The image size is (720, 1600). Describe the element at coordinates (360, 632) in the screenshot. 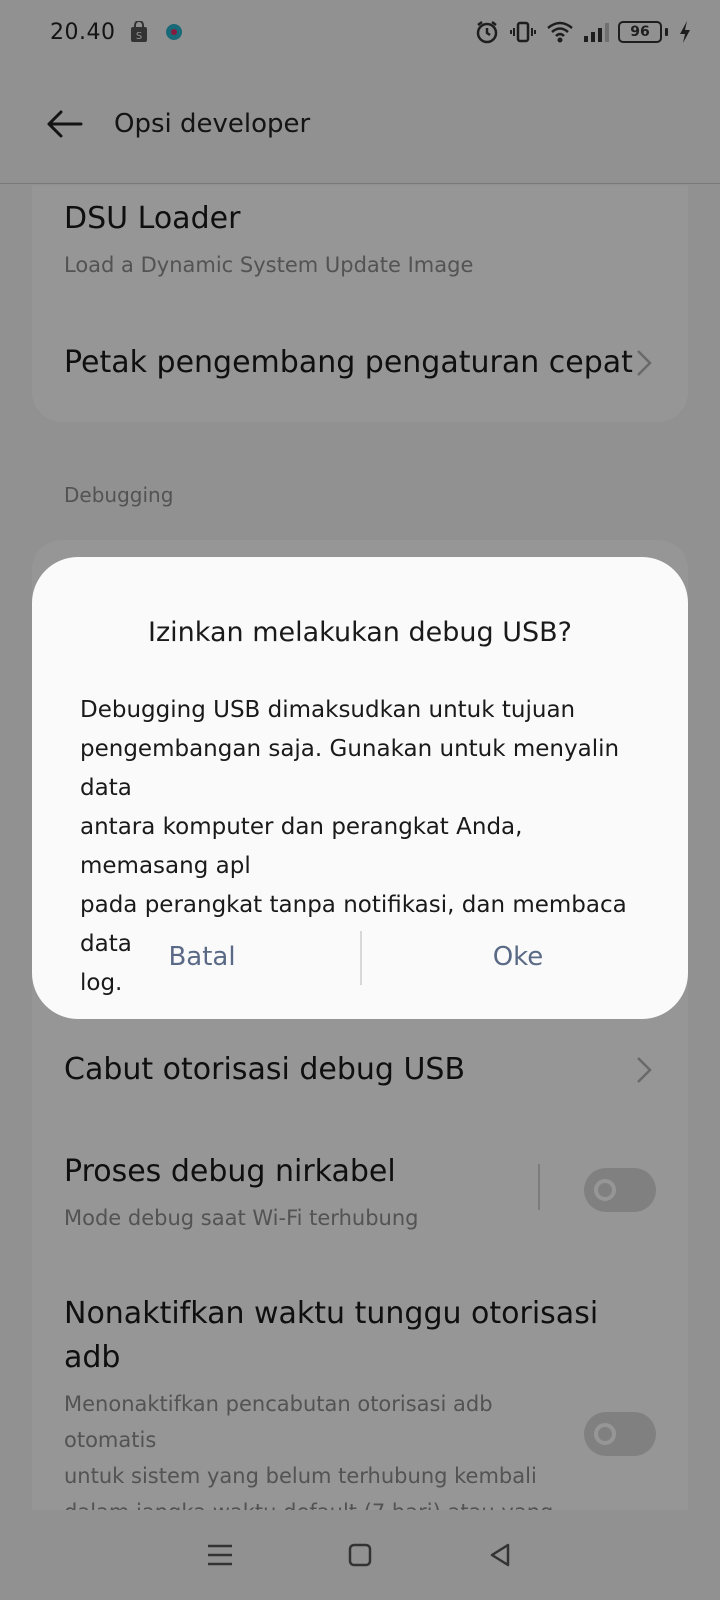

I see `dialog-title: Izinkan melakukan debug USB?` at that location.